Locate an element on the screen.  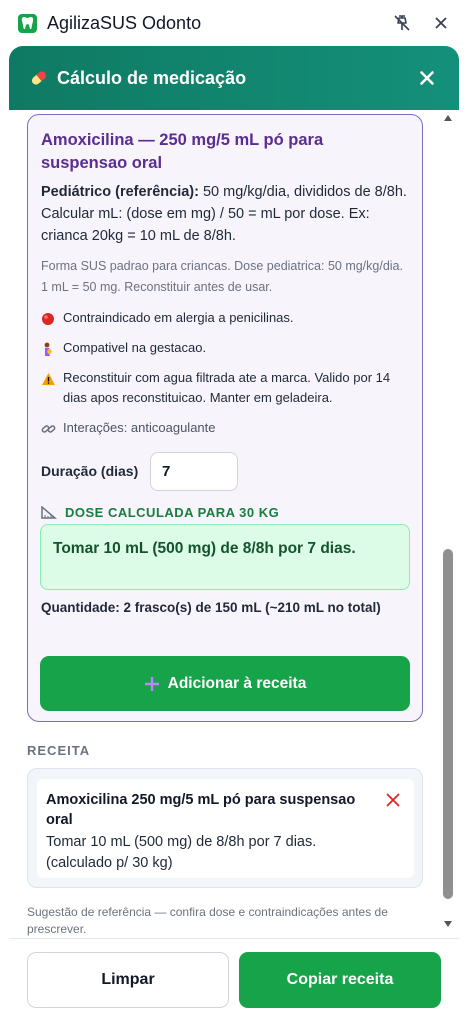
pediatric-label: Pediátrico (referência): is located at coordinates (120, 192).